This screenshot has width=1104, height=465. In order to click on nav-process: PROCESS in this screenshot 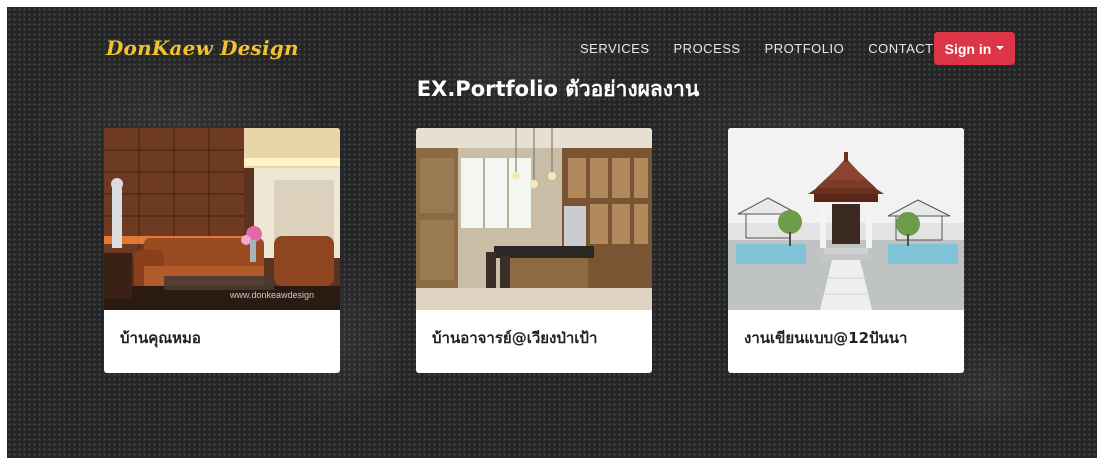, I will do `click(707, 48)`.